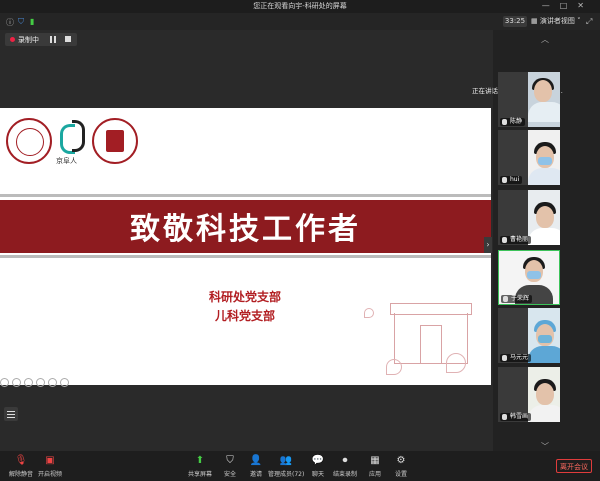 The image size is (600, 481). I want to click on stop-recording-label: 结束录制, so click(344, 474).